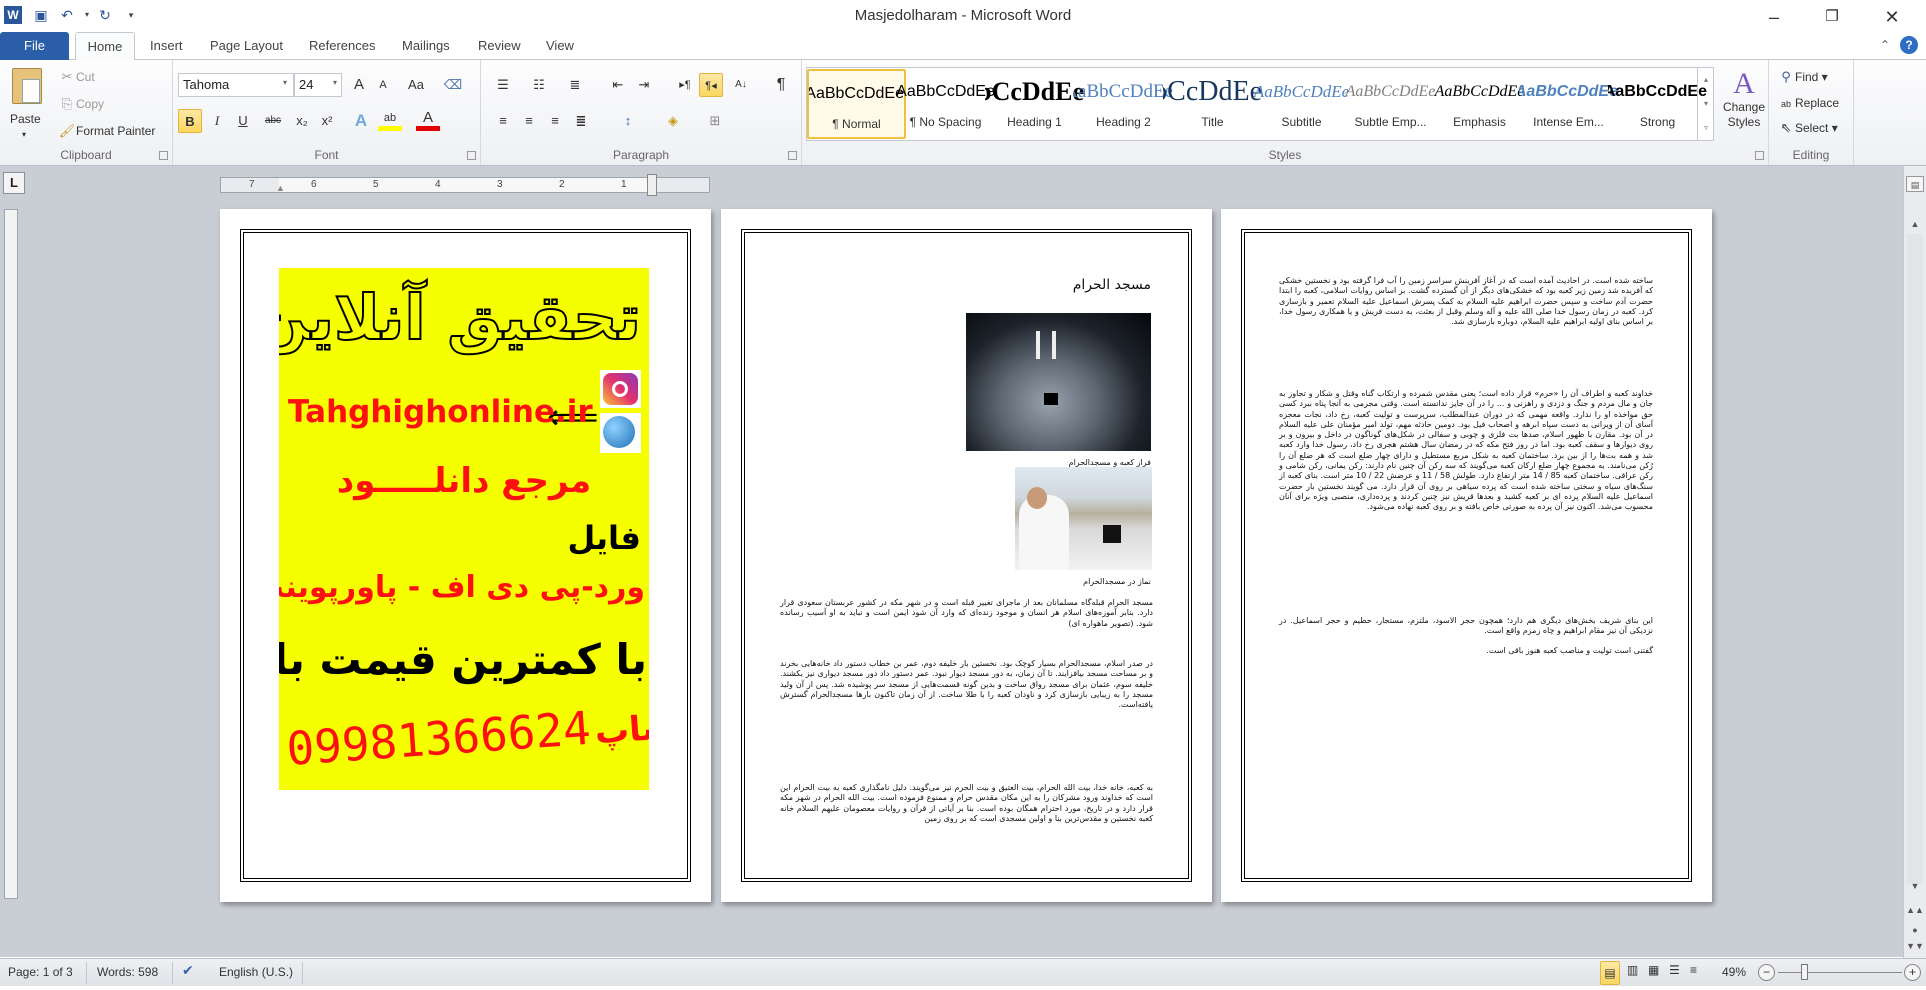 The height and width of the screenshot is (990, 1926). I want to click on style-no-spacing: AaBbCcDdEe ¶ No Spacing, so click(945, 104).